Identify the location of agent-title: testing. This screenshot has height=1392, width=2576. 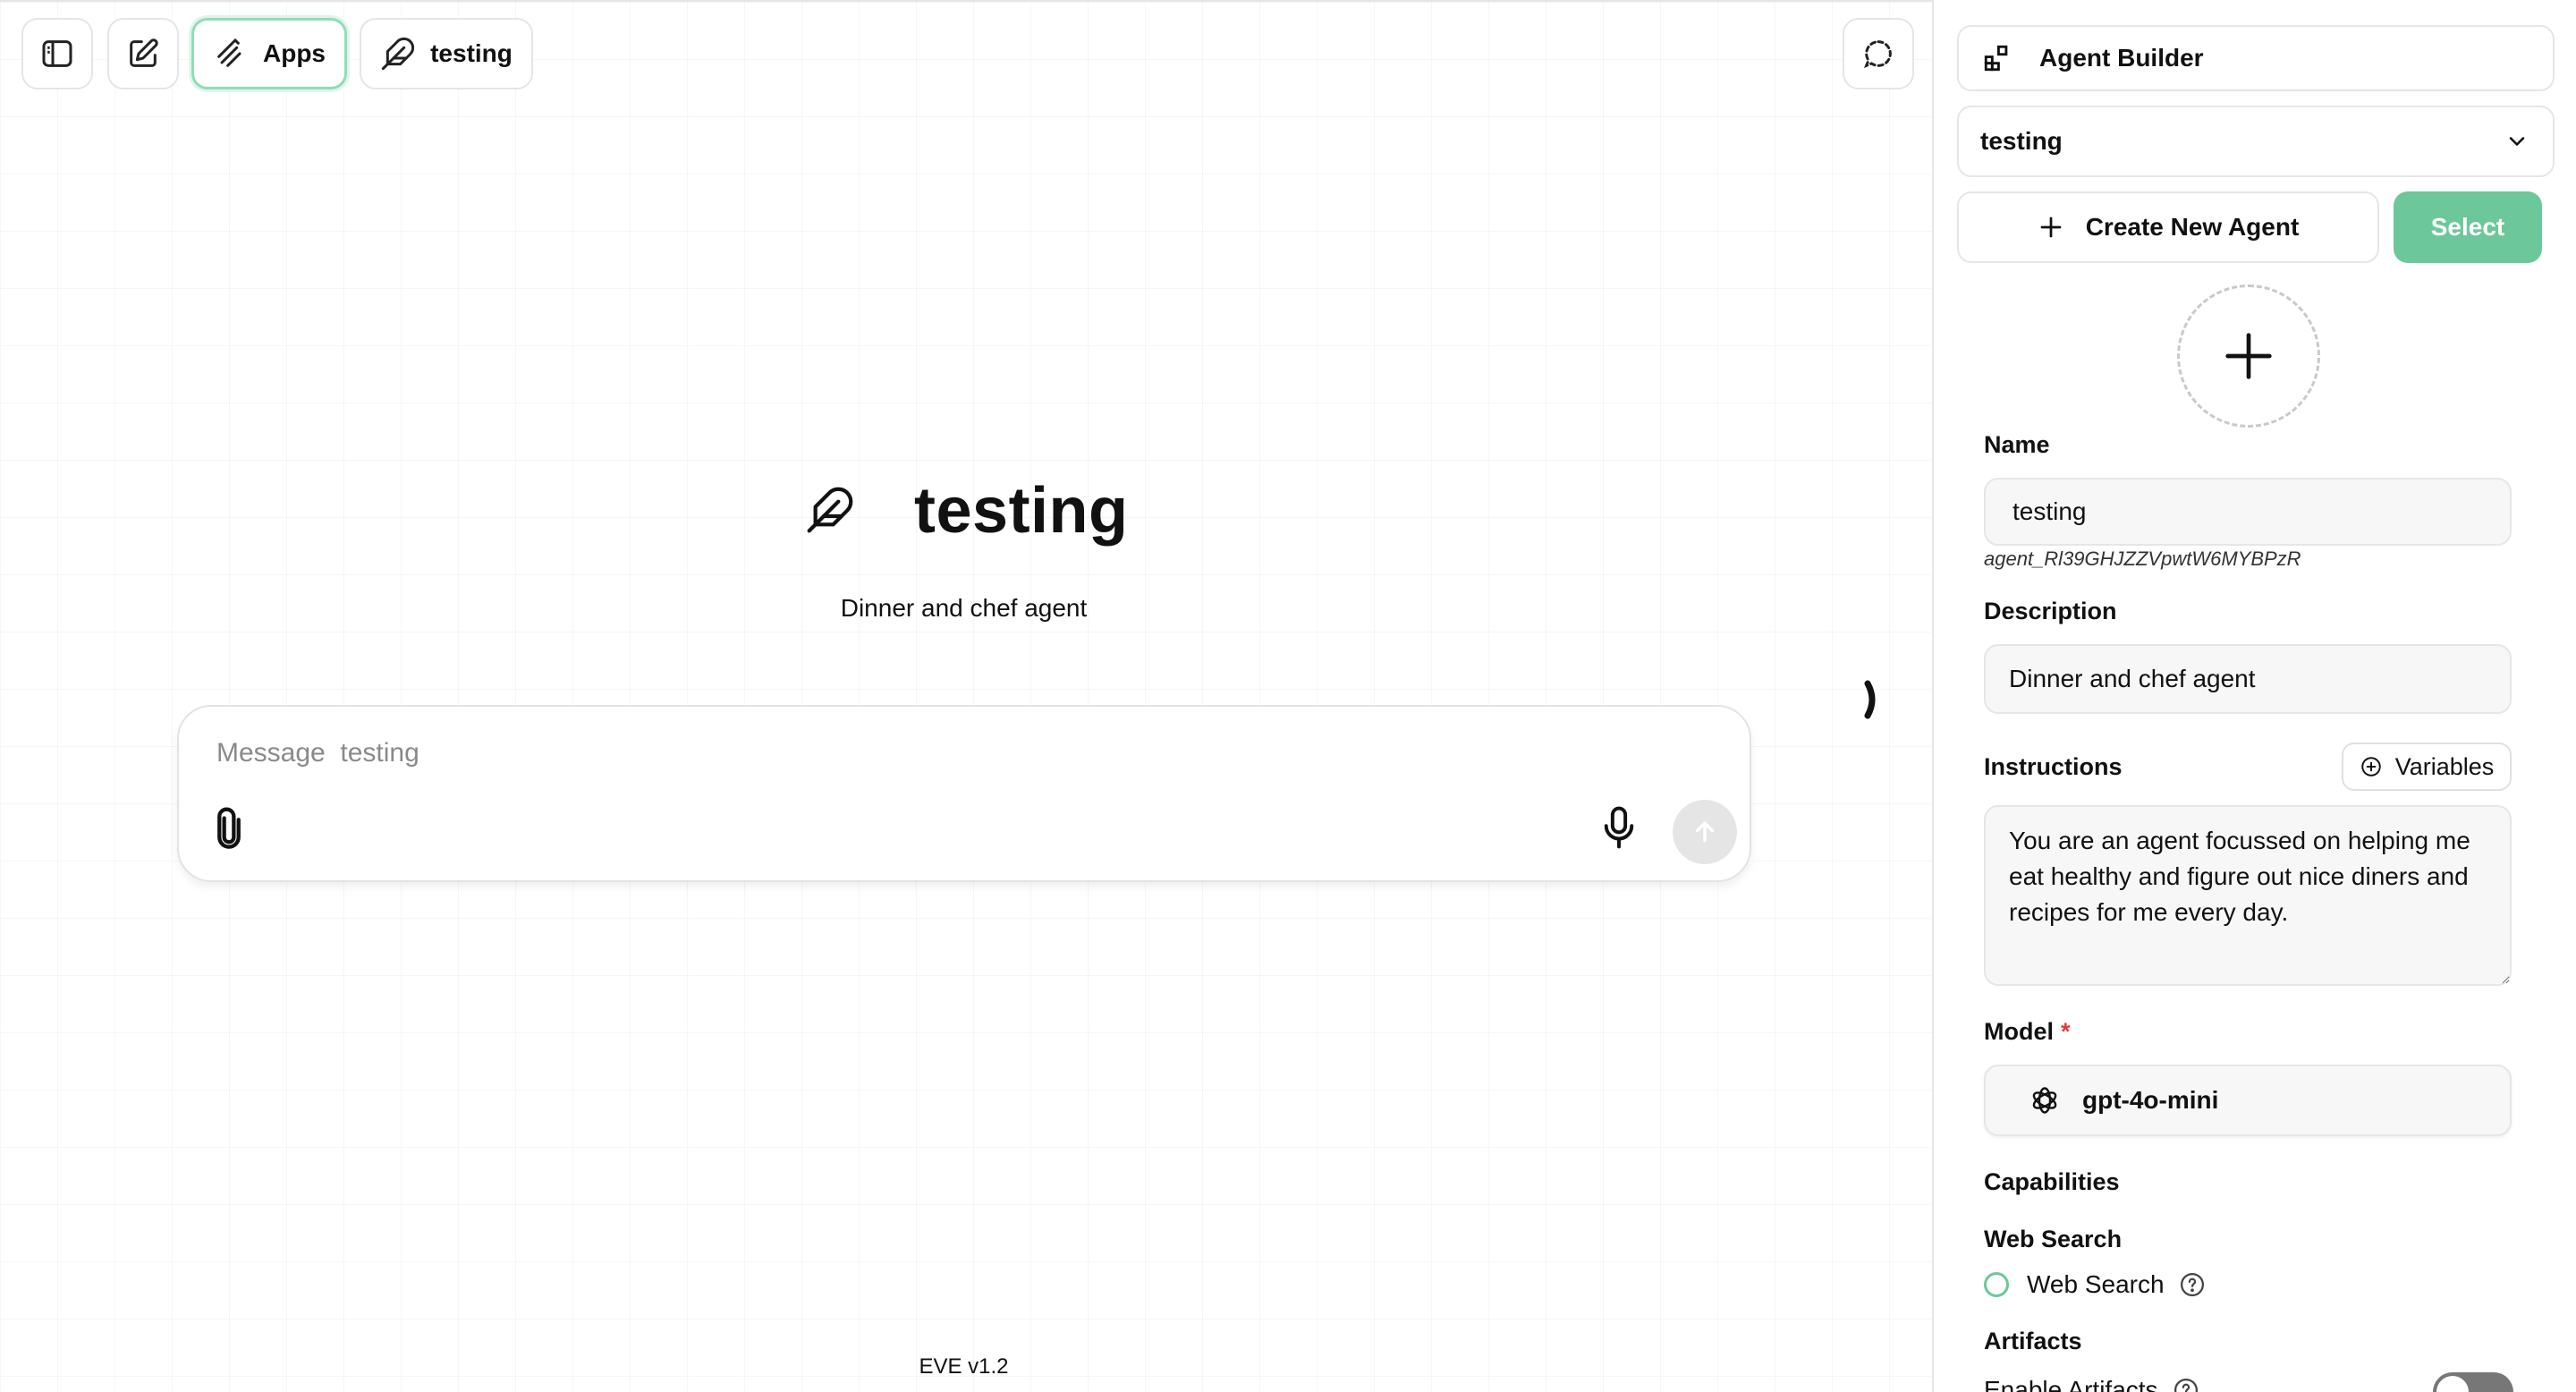
(1021, 511).